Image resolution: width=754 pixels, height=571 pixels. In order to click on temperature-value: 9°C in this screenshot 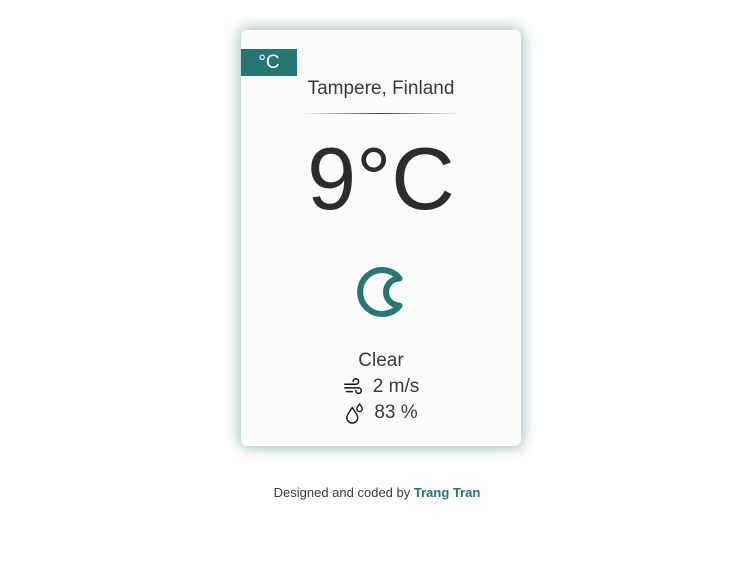, I will do `click(381, 178)`.